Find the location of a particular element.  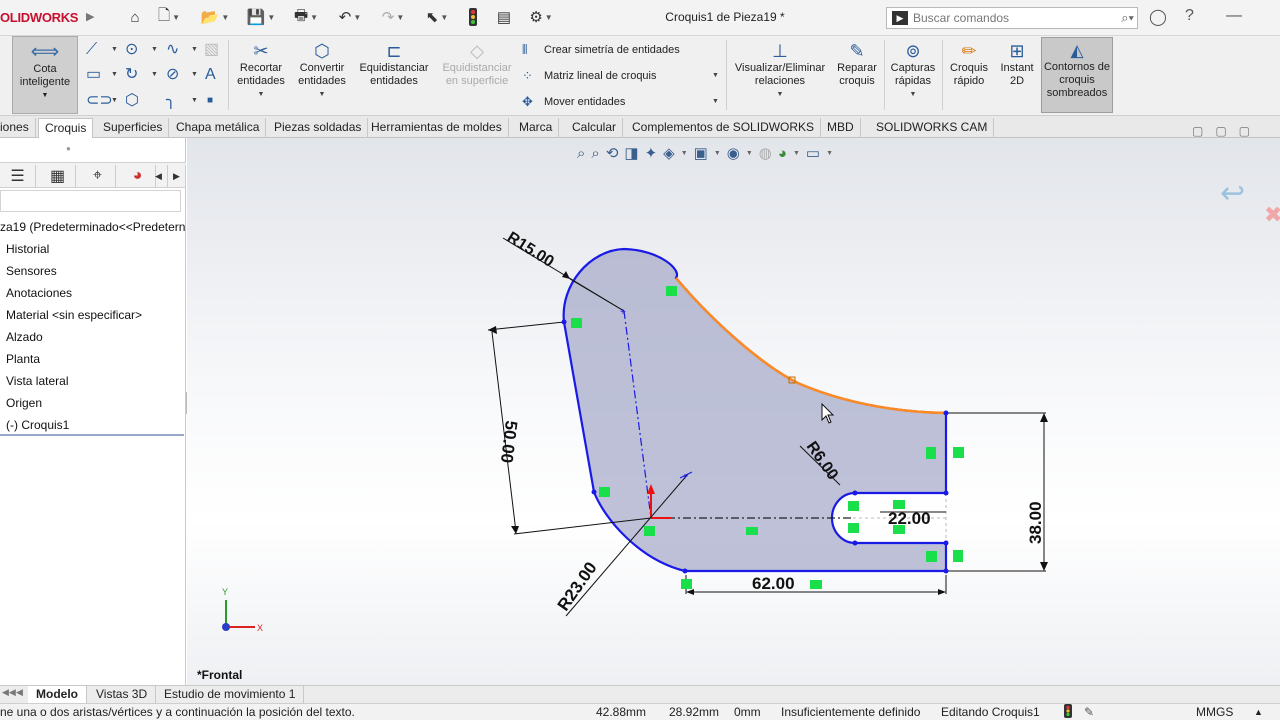

dimension-50: 50.00 is located at coordinates (509, 442).